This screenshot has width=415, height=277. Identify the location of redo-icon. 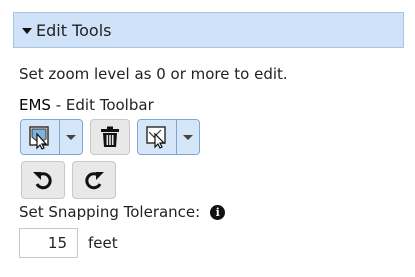
(94, 181).